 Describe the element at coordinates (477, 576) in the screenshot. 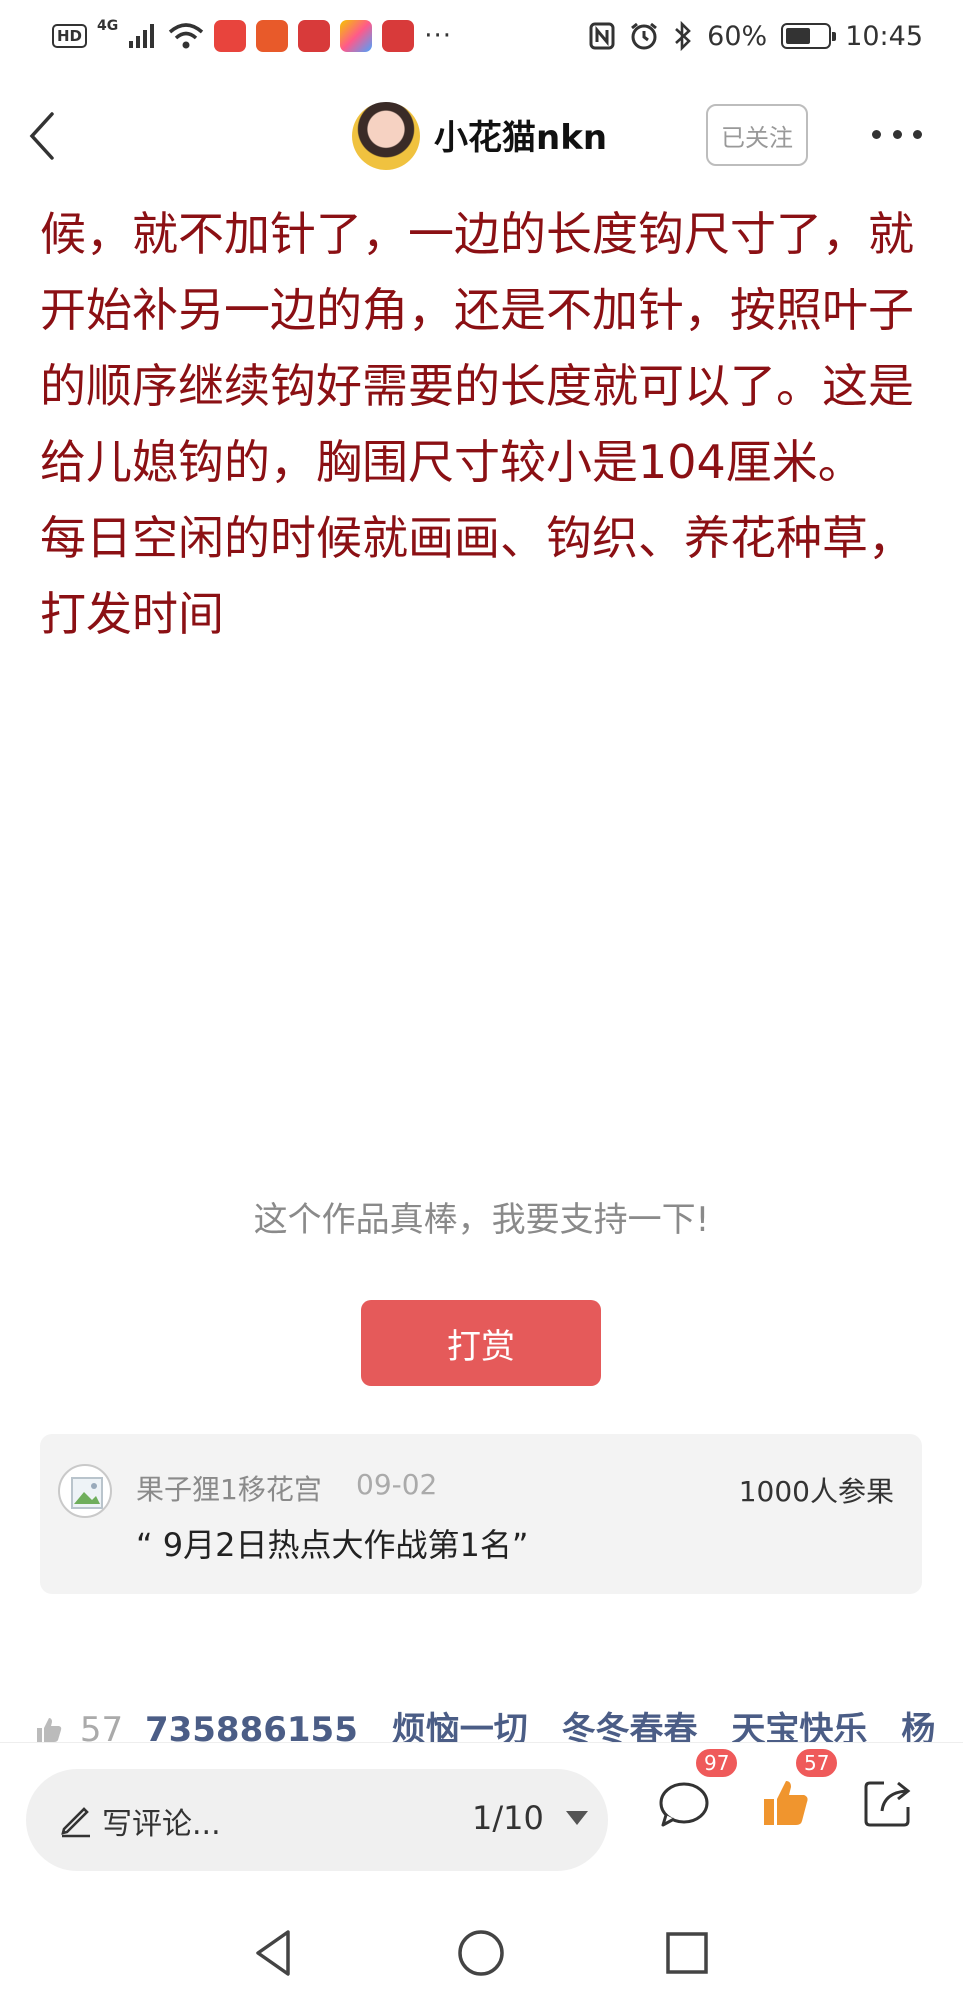

I see `article-paragraph: 每日空闲的时候就画画、钩织、养花种草，打发时间` at that location.